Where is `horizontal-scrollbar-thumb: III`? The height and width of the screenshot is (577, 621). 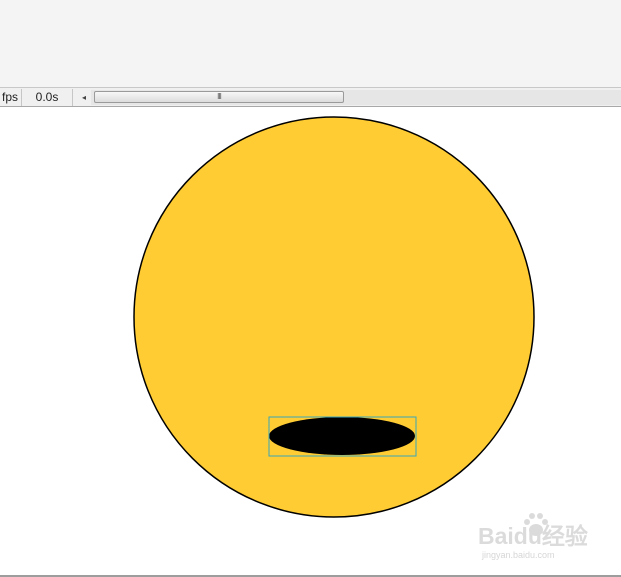
horizontal-scrollbar-thumb: III is located at coordinates (219, 97).